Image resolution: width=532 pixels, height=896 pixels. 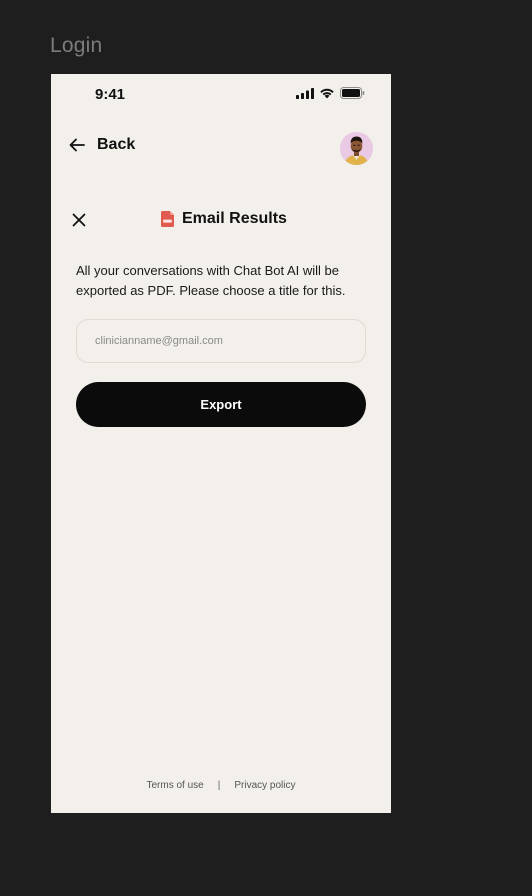 I want to click on close-icon, so click(x=79, y=220).